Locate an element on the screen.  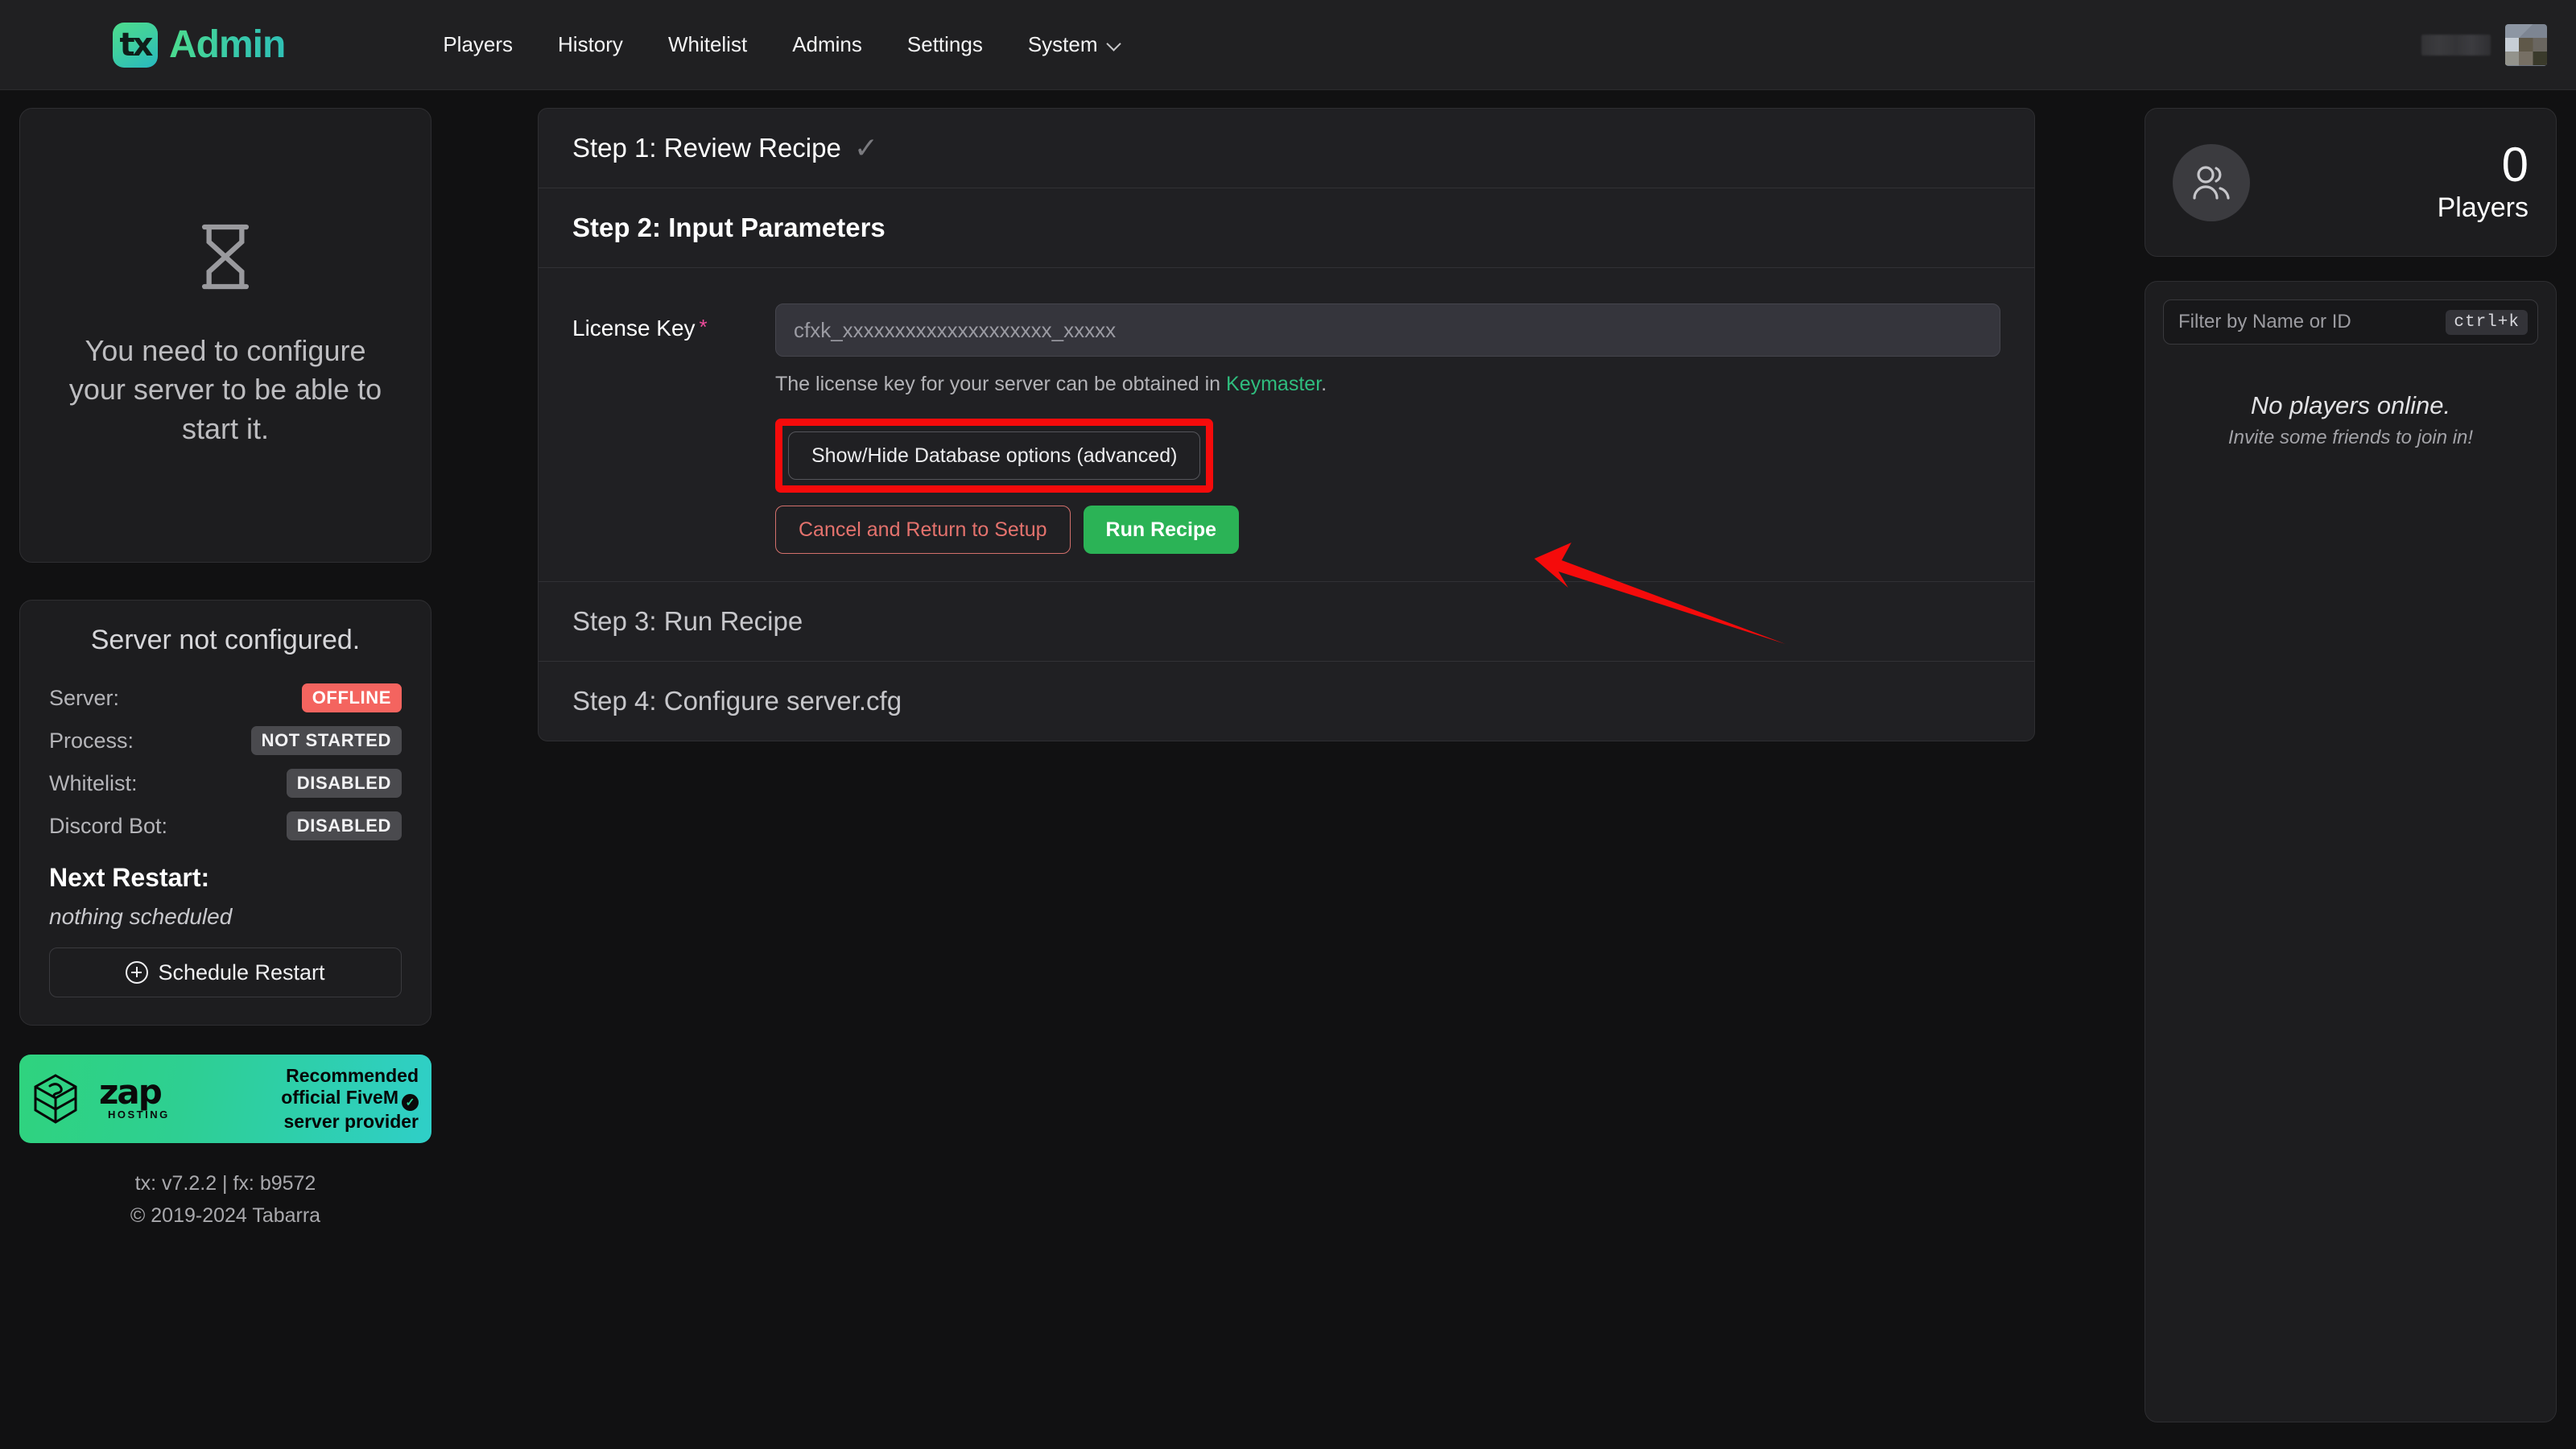
hourglass-icon is located at coordinates (225, 256).